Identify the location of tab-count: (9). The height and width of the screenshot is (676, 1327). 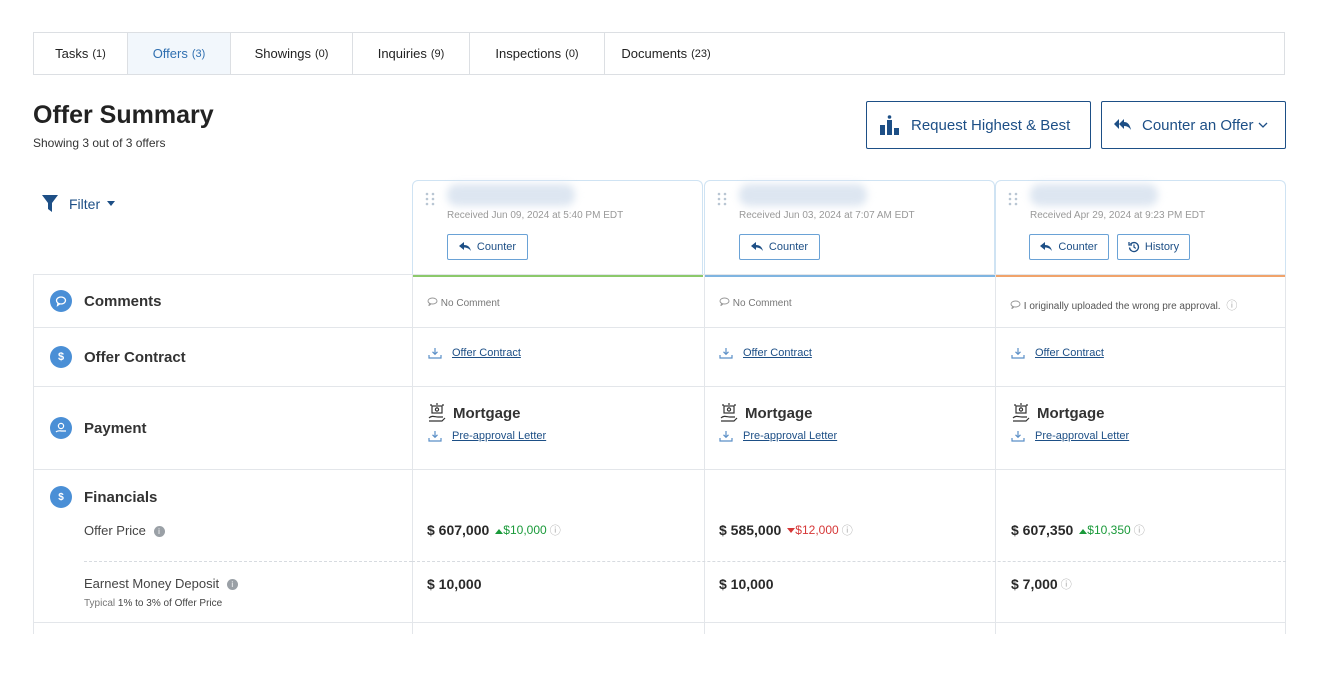
(437, 53).